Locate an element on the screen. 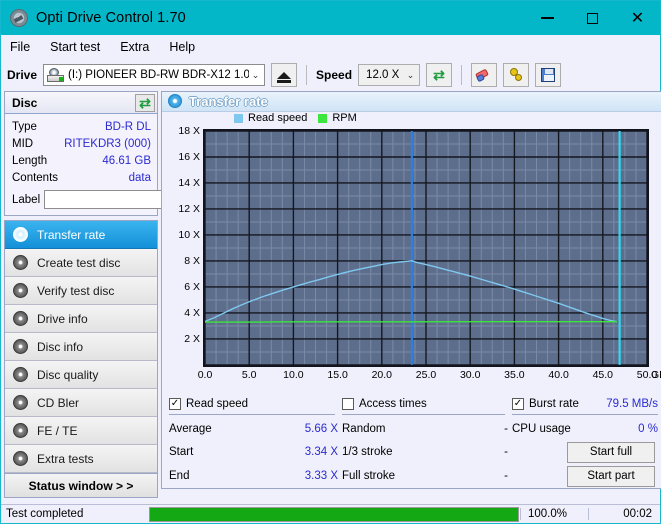 This screenshot has height=524, width=661. erase-button is located at coordinates (484, 75).